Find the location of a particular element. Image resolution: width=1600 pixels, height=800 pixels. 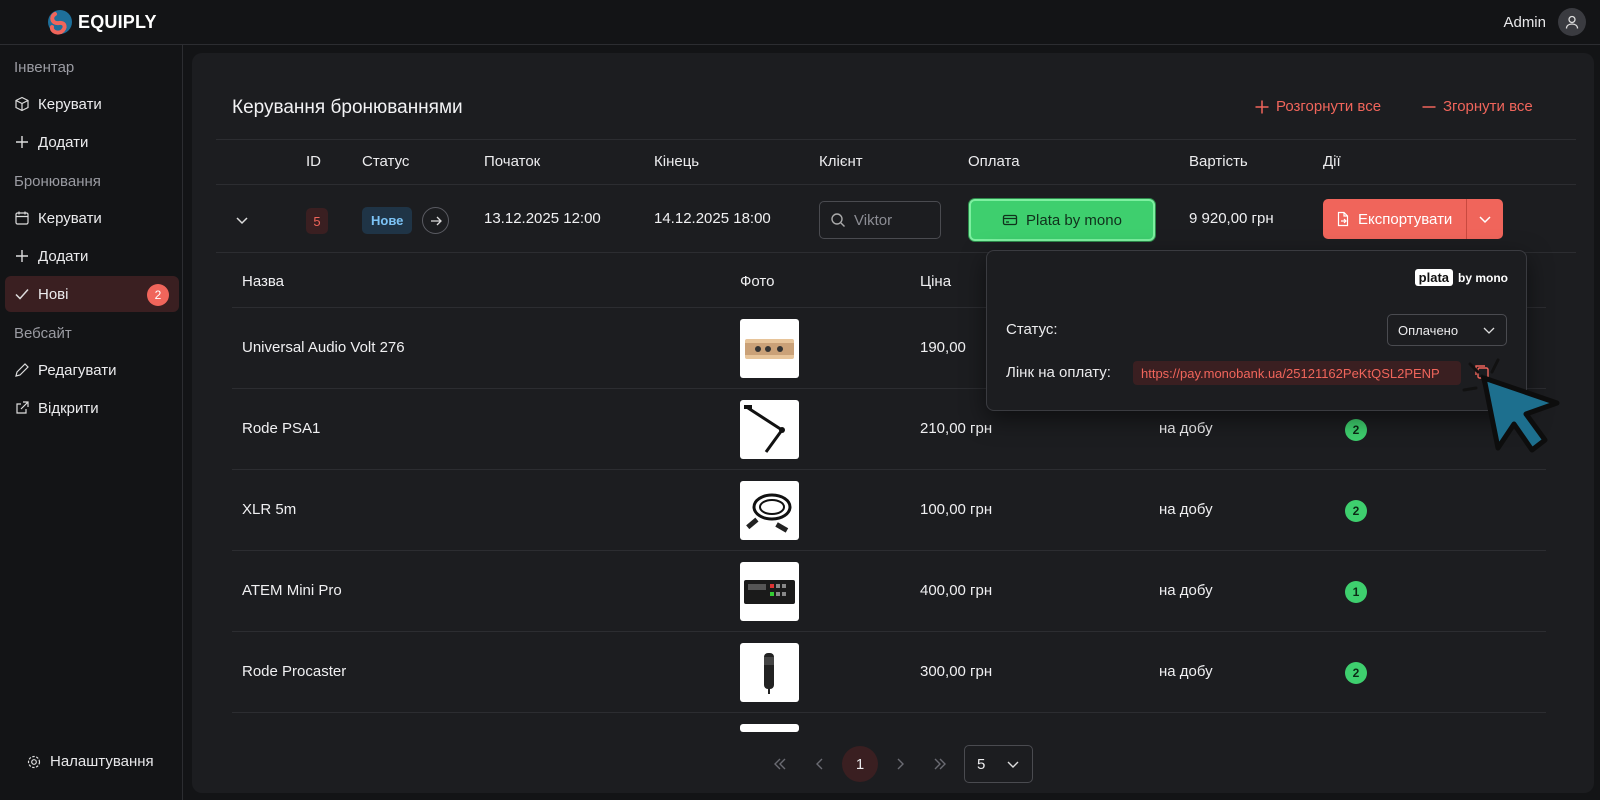

last-page-button is located at coordinates (940, 764).